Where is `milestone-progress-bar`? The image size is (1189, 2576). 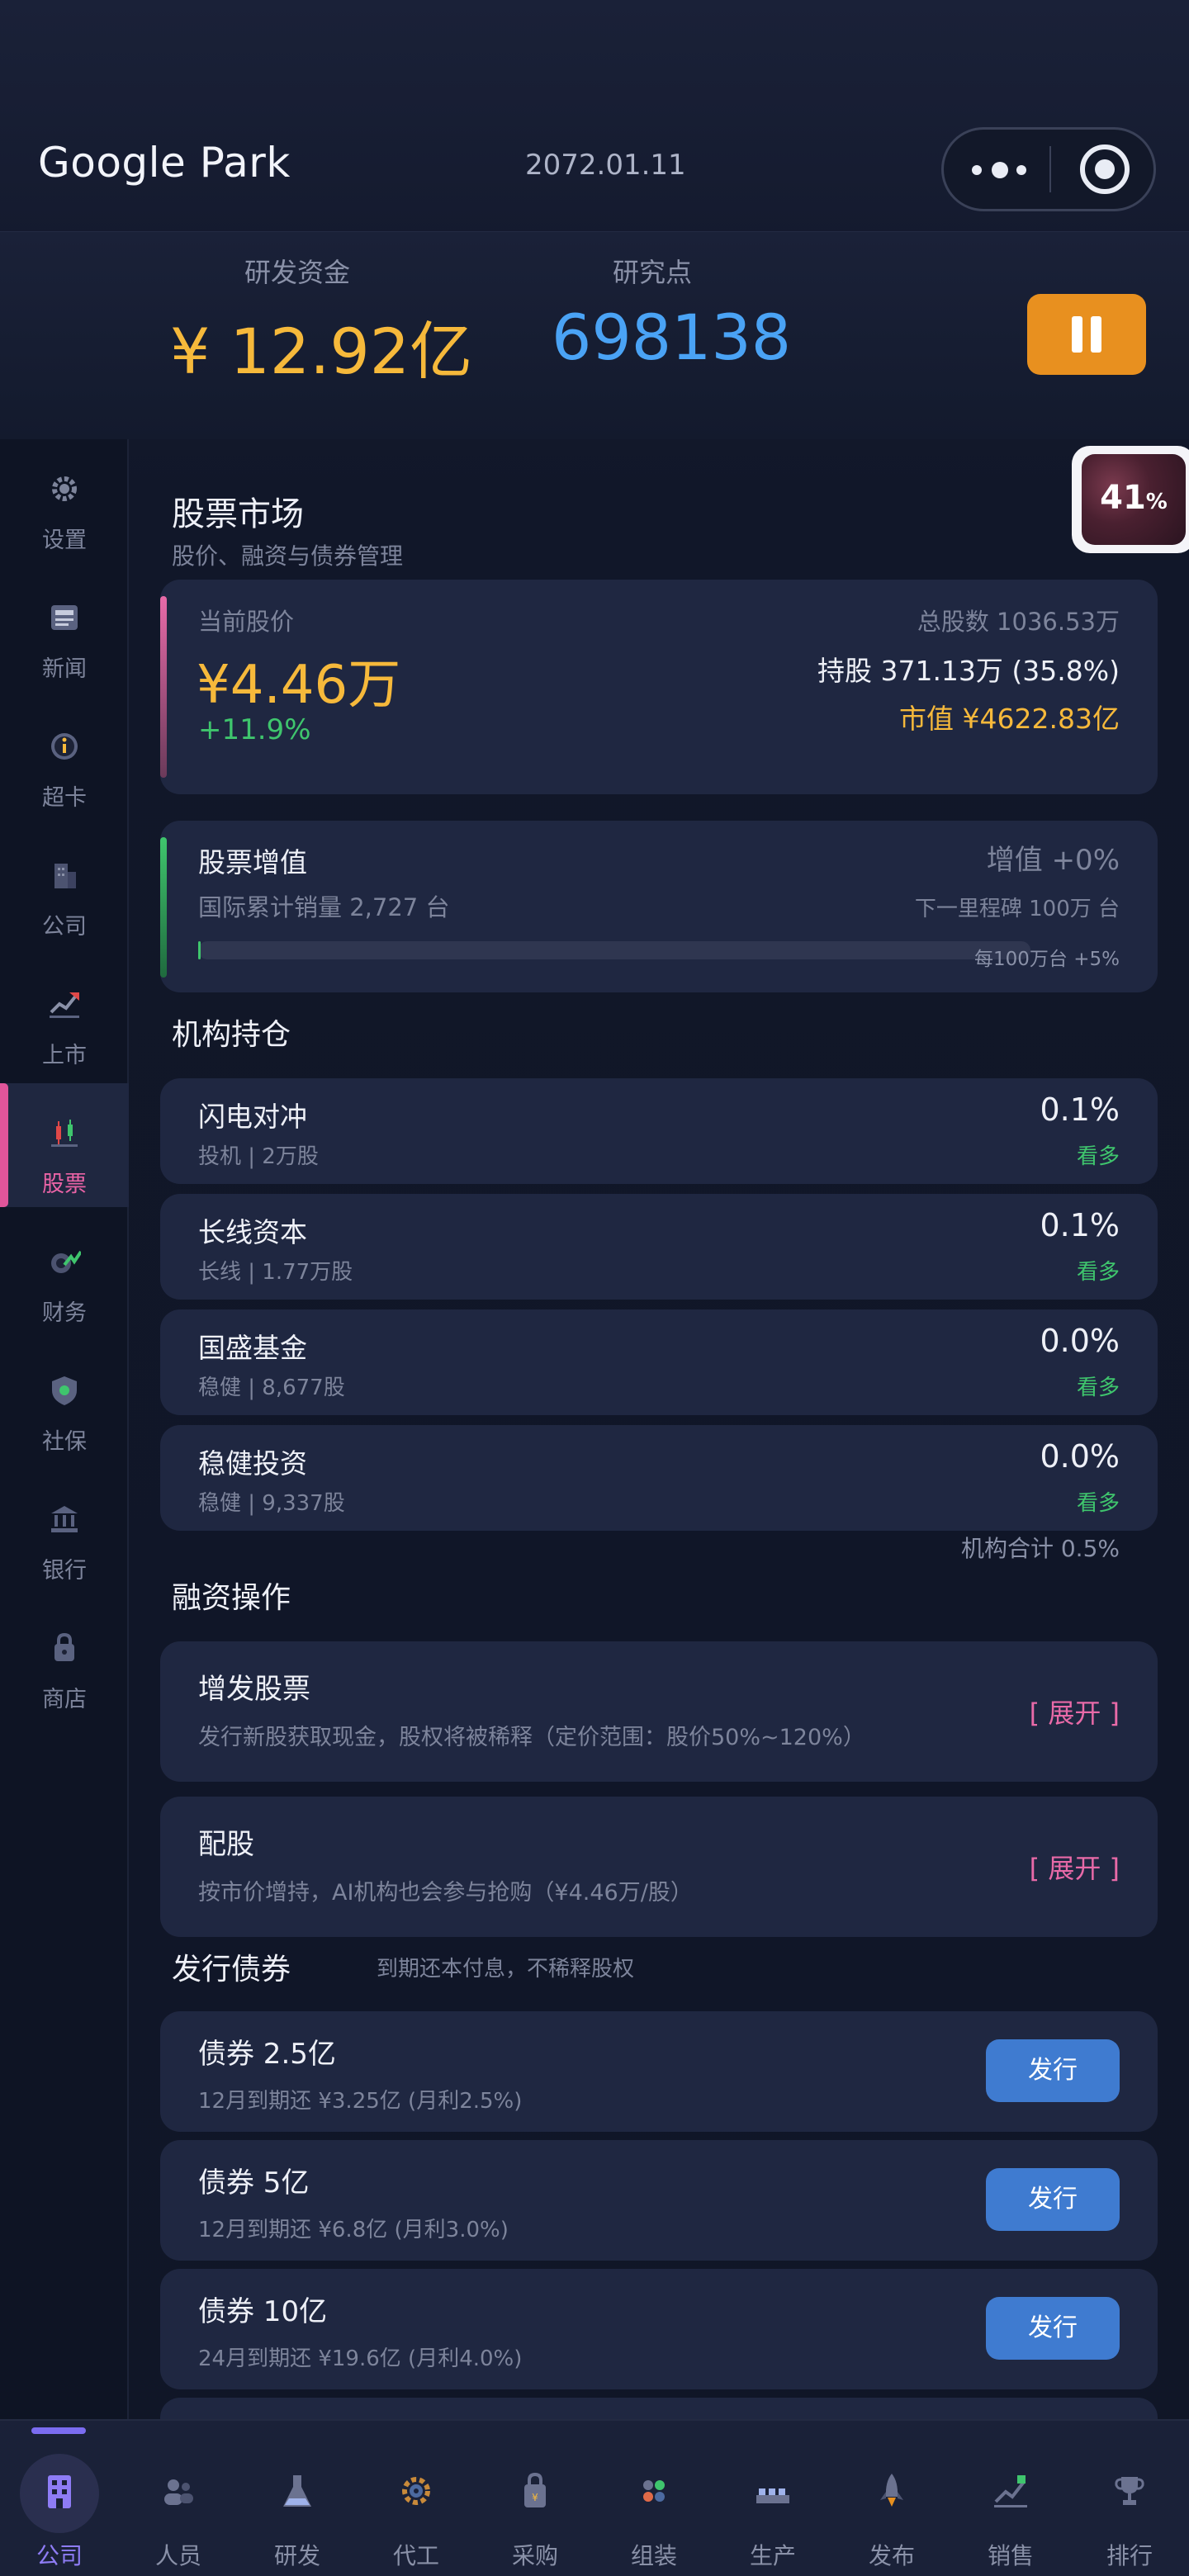
milestone-progress-bar is located at coordinates (614, 950).